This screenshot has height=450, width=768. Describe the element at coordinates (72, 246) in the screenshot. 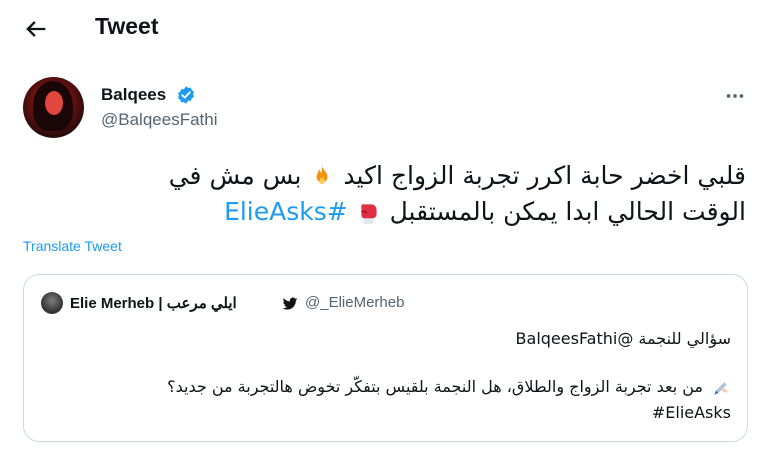

I see `translate-tweet-link: Translate Tweet` at that location.